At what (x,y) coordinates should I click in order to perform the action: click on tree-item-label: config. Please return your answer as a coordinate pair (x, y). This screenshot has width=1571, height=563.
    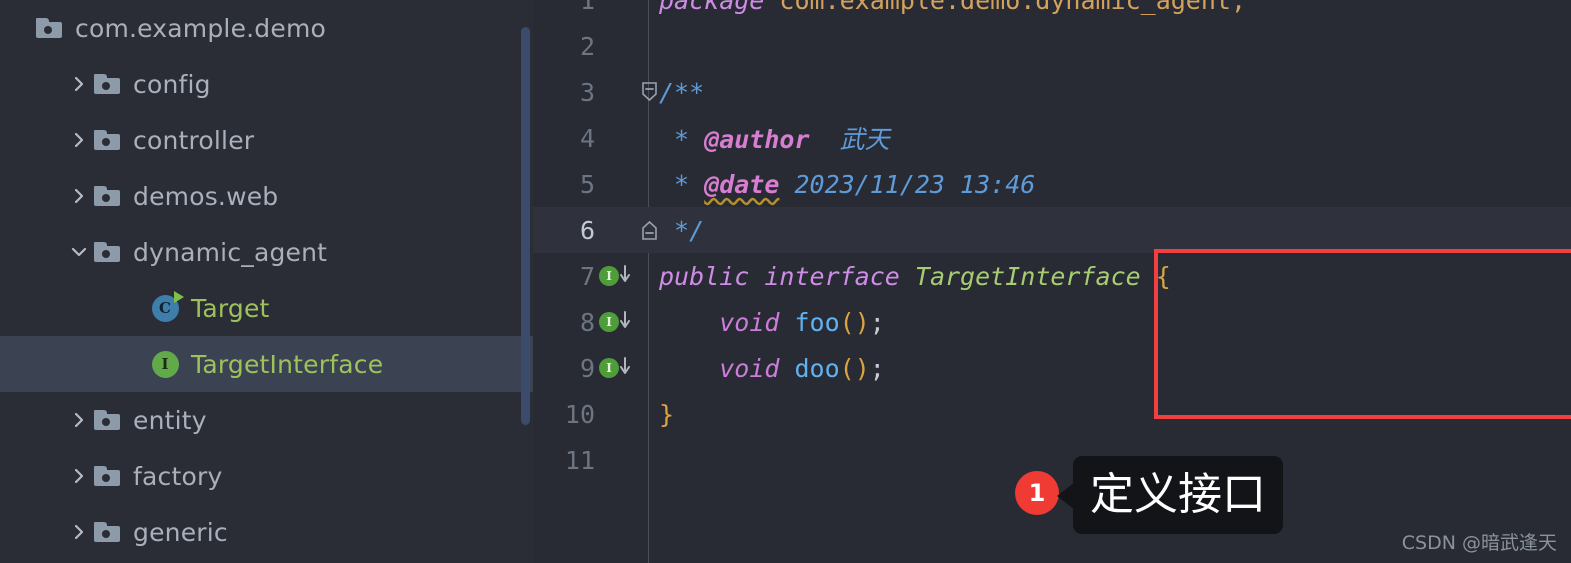
    Looking at the image, I should click on (172, 84).